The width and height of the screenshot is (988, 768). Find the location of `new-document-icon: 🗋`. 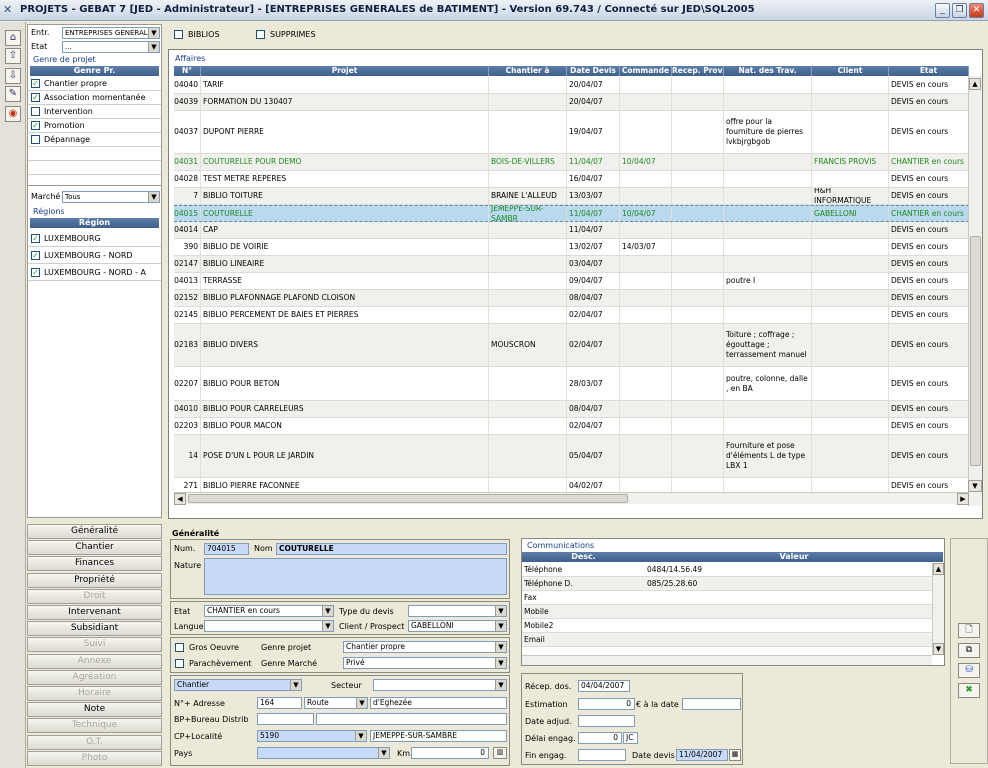

new-document-icon: 🗋 is located at coordinates (969, 630).